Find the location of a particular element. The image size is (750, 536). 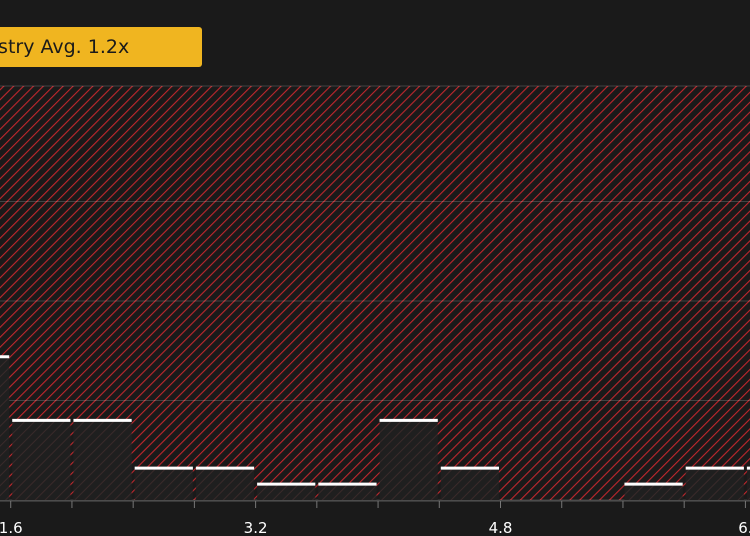

x-axis: 1.6 3.2 4.8 6. is located at coordinates (375, 518).